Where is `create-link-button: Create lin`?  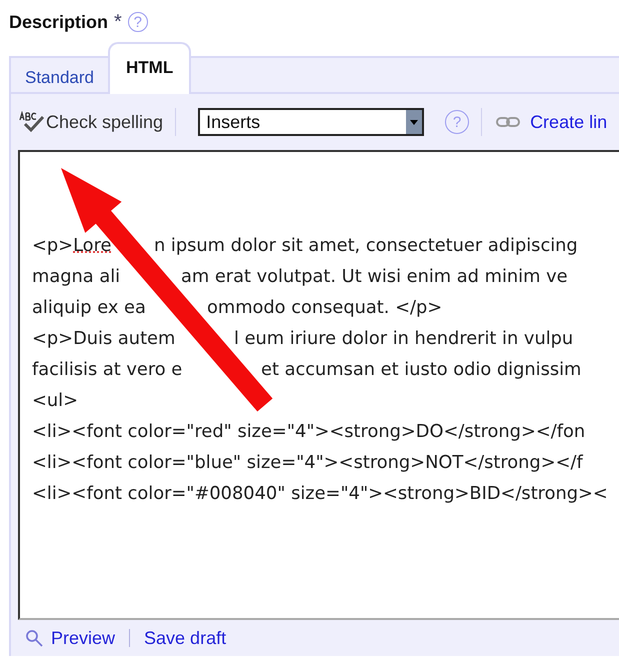
create-link-button: Create lin is located at coordinates (569, 122).